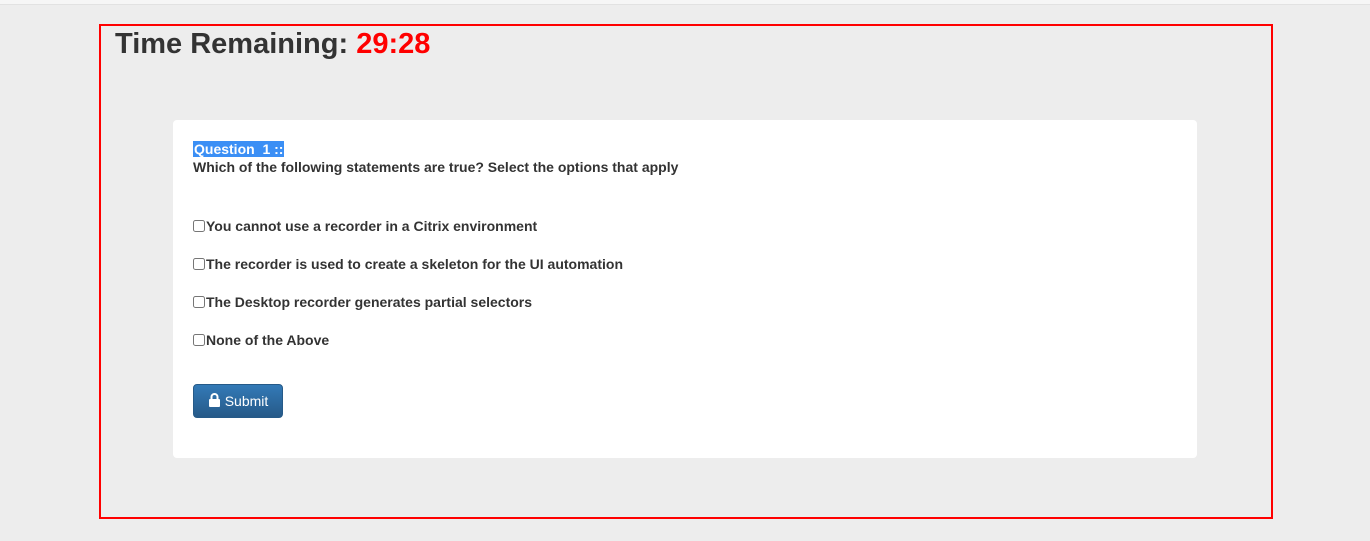 The image size is (1370, 541). What do you see at coordinates (214, 401) in the screenshot?
I see `lock-icon` at bounding box center [214, 401].